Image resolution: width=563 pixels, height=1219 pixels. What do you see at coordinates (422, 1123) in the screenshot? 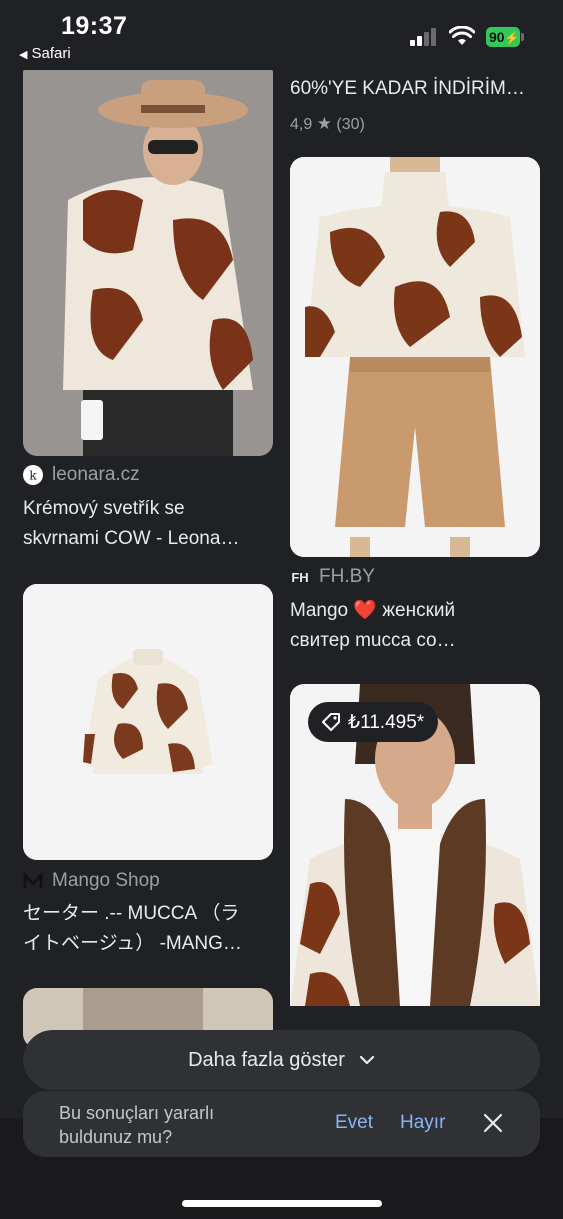
I see `feedback-no-button: Hayır` at bounding box center [422, 1123].